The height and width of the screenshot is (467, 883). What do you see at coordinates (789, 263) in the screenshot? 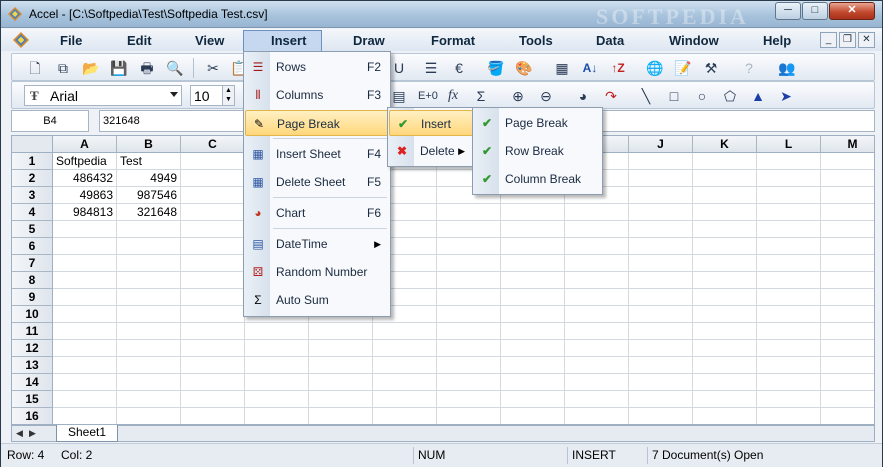
I see `cell-l7` at bounding box center [789, 263].